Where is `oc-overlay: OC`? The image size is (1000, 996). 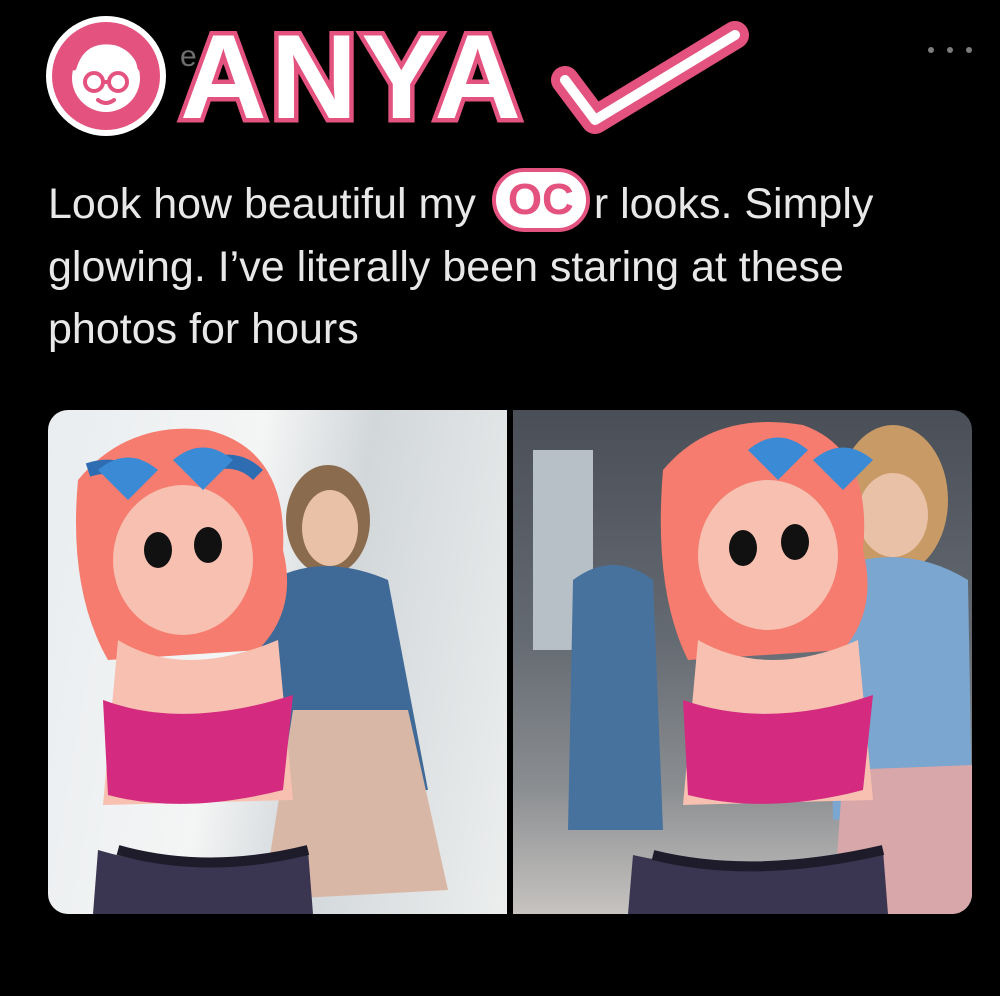
oc-overlay: OC is located at coordinates (540, 200).